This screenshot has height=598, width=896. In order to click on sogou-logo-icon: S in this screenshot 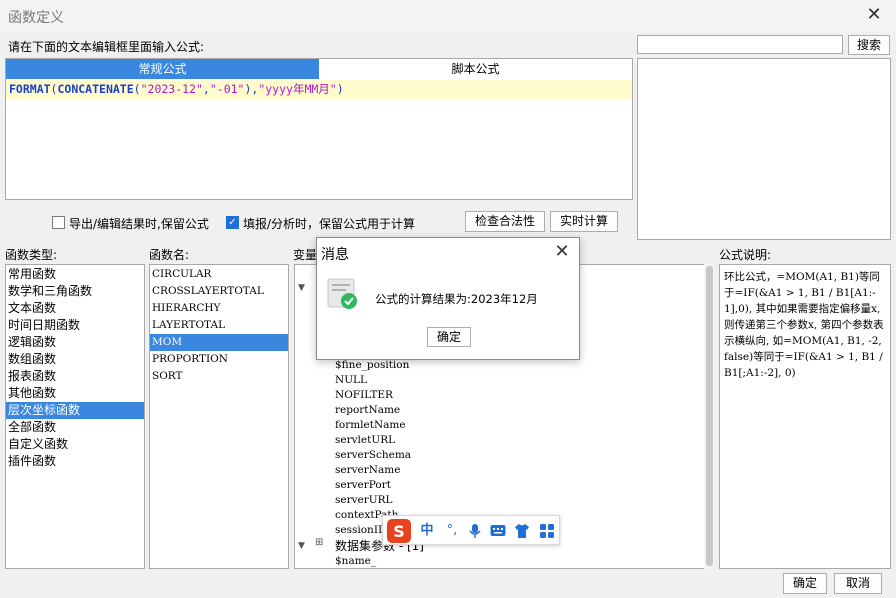, I will do `click(399, 531)`.